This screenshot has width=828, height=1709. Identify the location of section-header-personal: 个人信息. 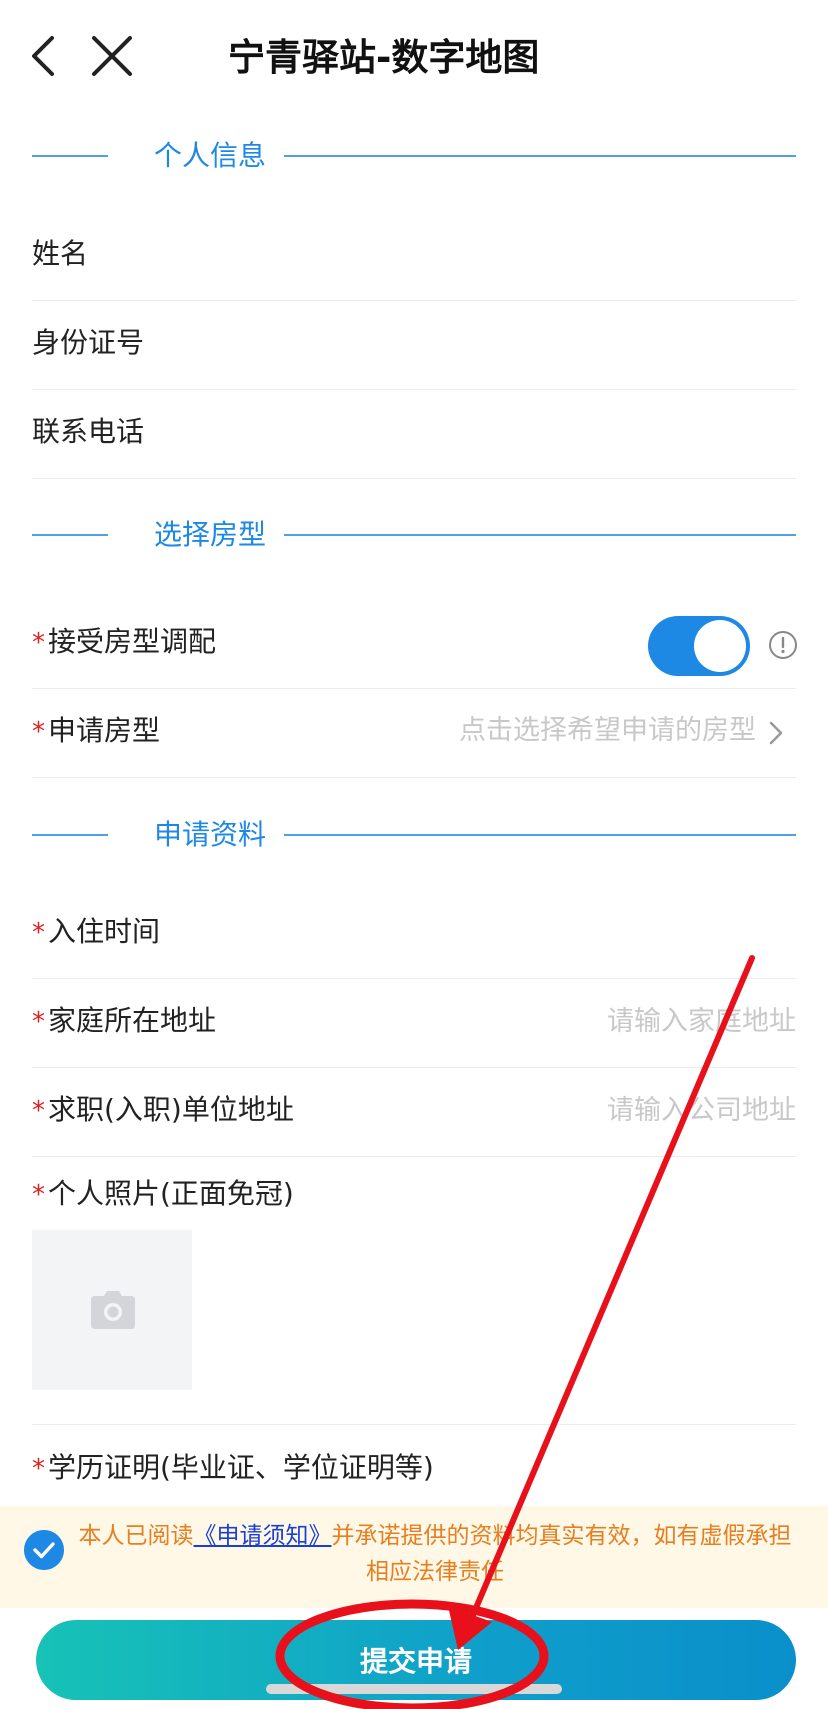
(414, 156).